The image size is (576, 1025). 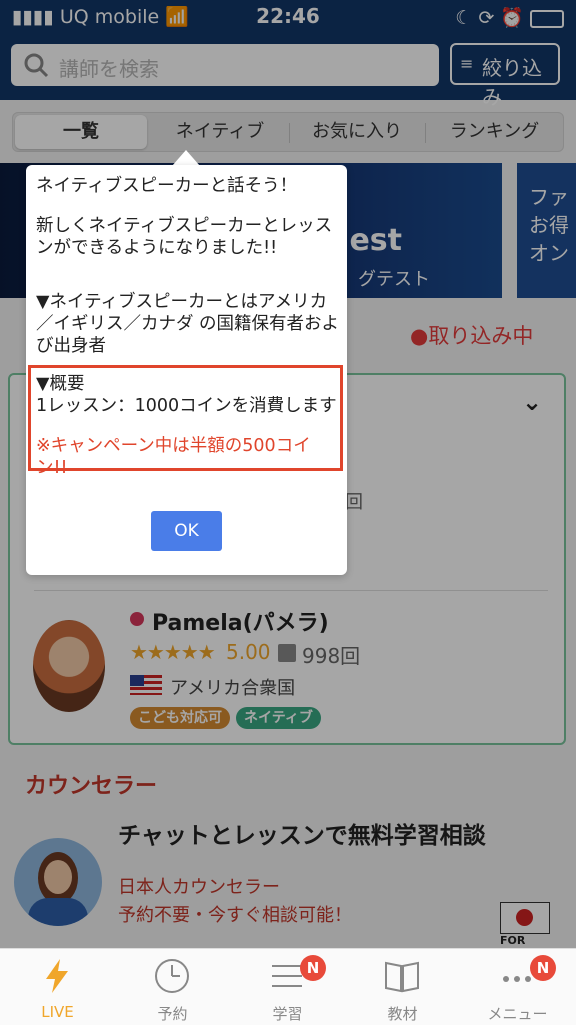 What do you see at coordinates (172, 976) in the screenshot?
I see `clock-icon` at bounding box center [172, 976].